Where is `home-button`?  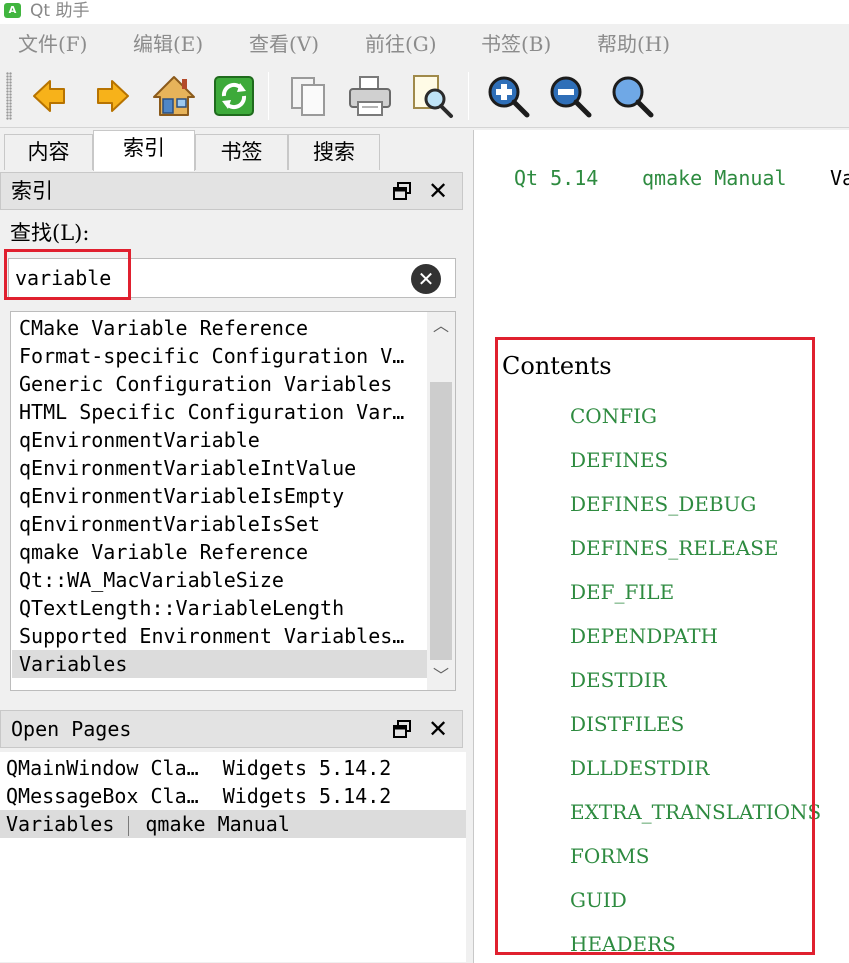 home-button is located at coordinates (174, 96).